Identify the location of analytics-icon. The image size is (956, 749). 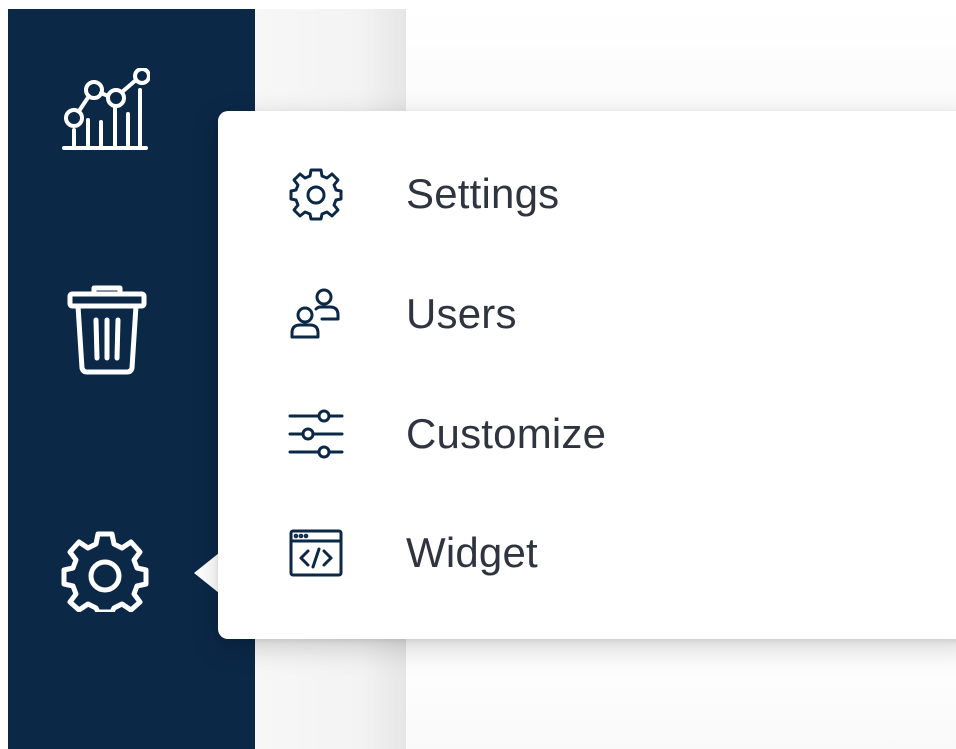
(105, 110).